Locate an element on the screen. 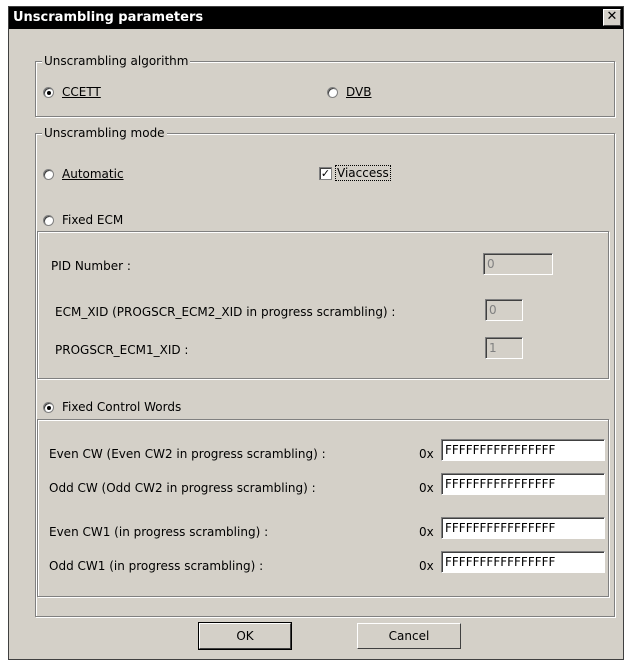 The height and width of the screenshot is (667, 634). ok-button: OK is located at coordinates (245, 636).